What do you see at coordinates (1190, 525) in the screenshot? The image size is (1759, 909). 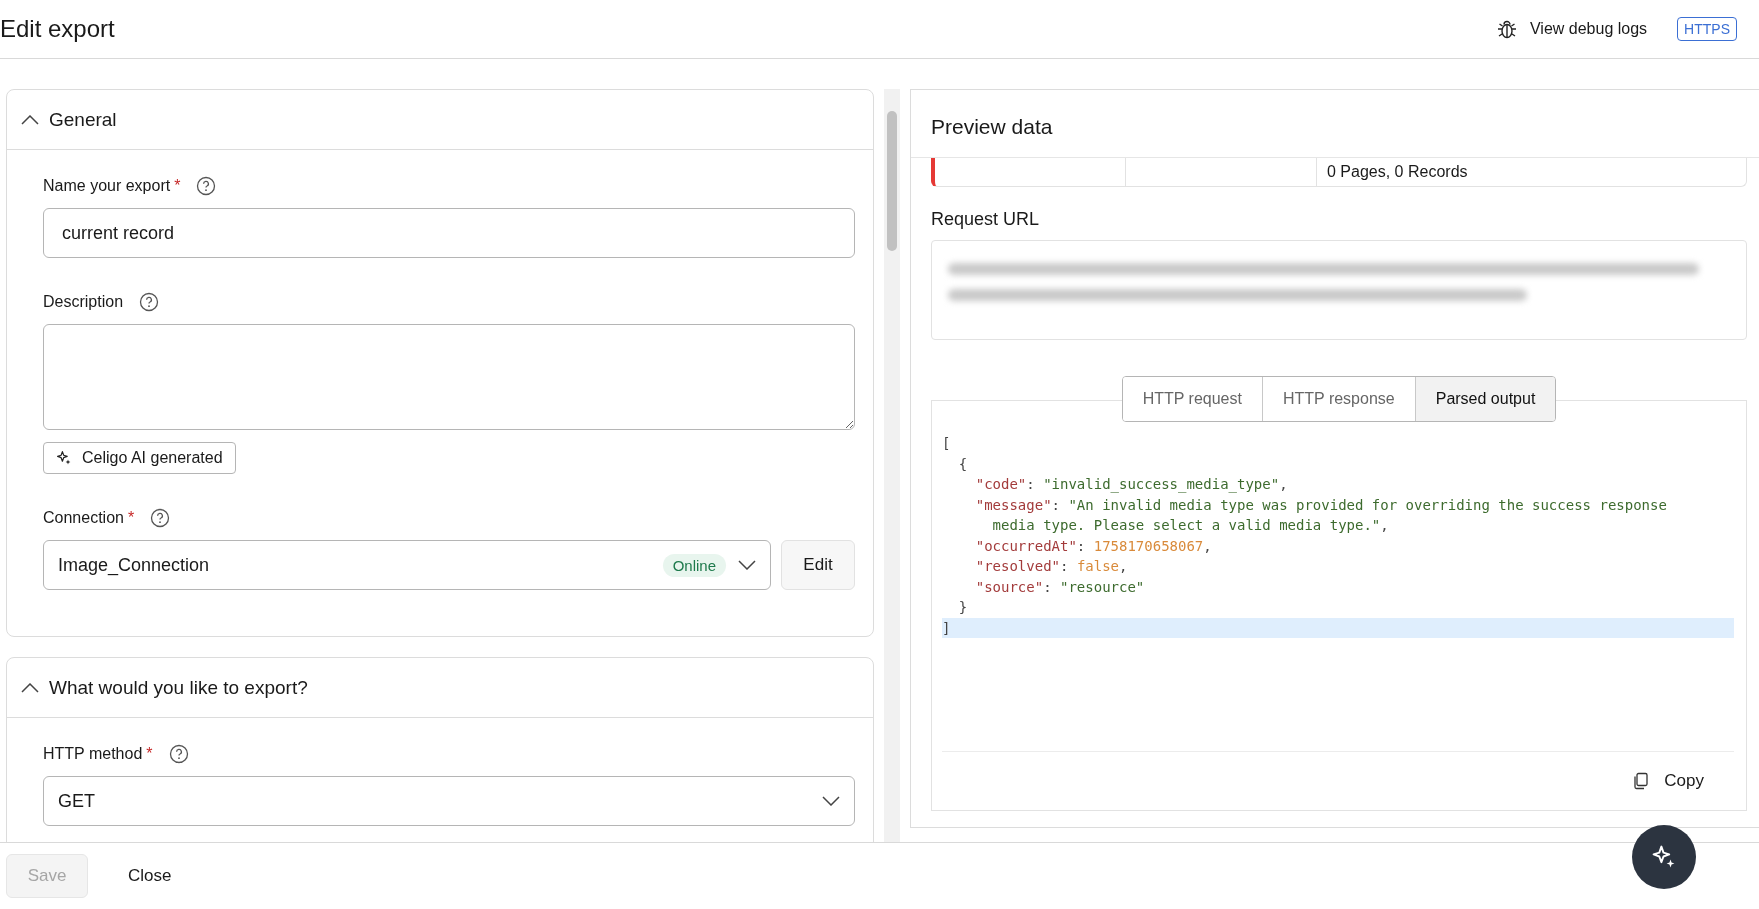 I see `code-line: media type. Please select a valid media type.",` at bounding box center [1190, 525].